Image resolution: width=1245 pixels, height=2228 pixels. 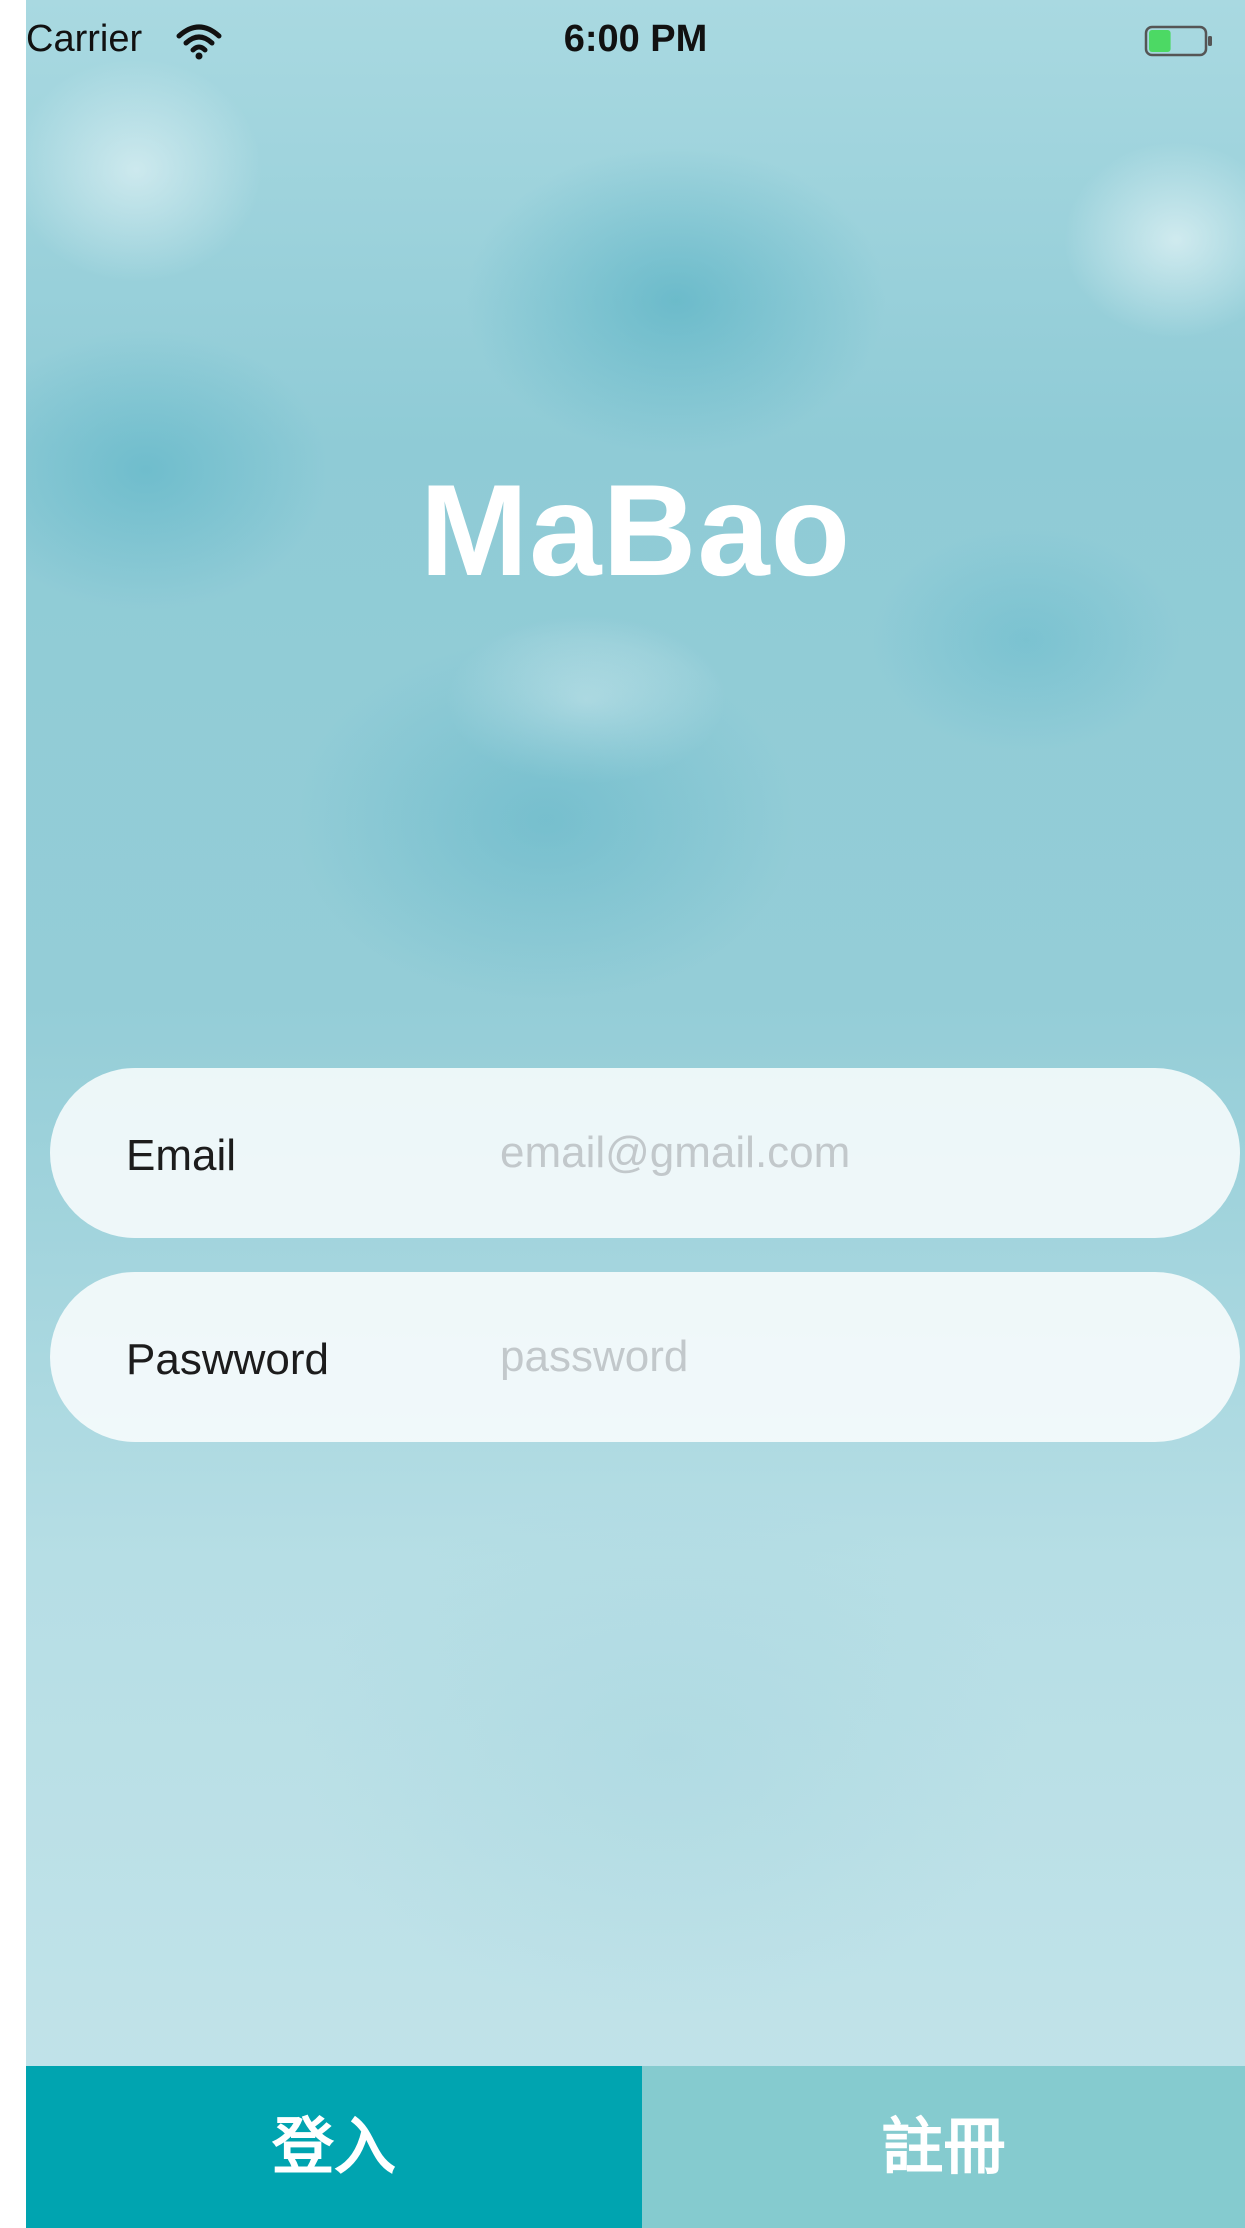 What do you see at coordinates (840, 1153) in the screenshot?
I see `email-input` at bounding box center [840, 1153].